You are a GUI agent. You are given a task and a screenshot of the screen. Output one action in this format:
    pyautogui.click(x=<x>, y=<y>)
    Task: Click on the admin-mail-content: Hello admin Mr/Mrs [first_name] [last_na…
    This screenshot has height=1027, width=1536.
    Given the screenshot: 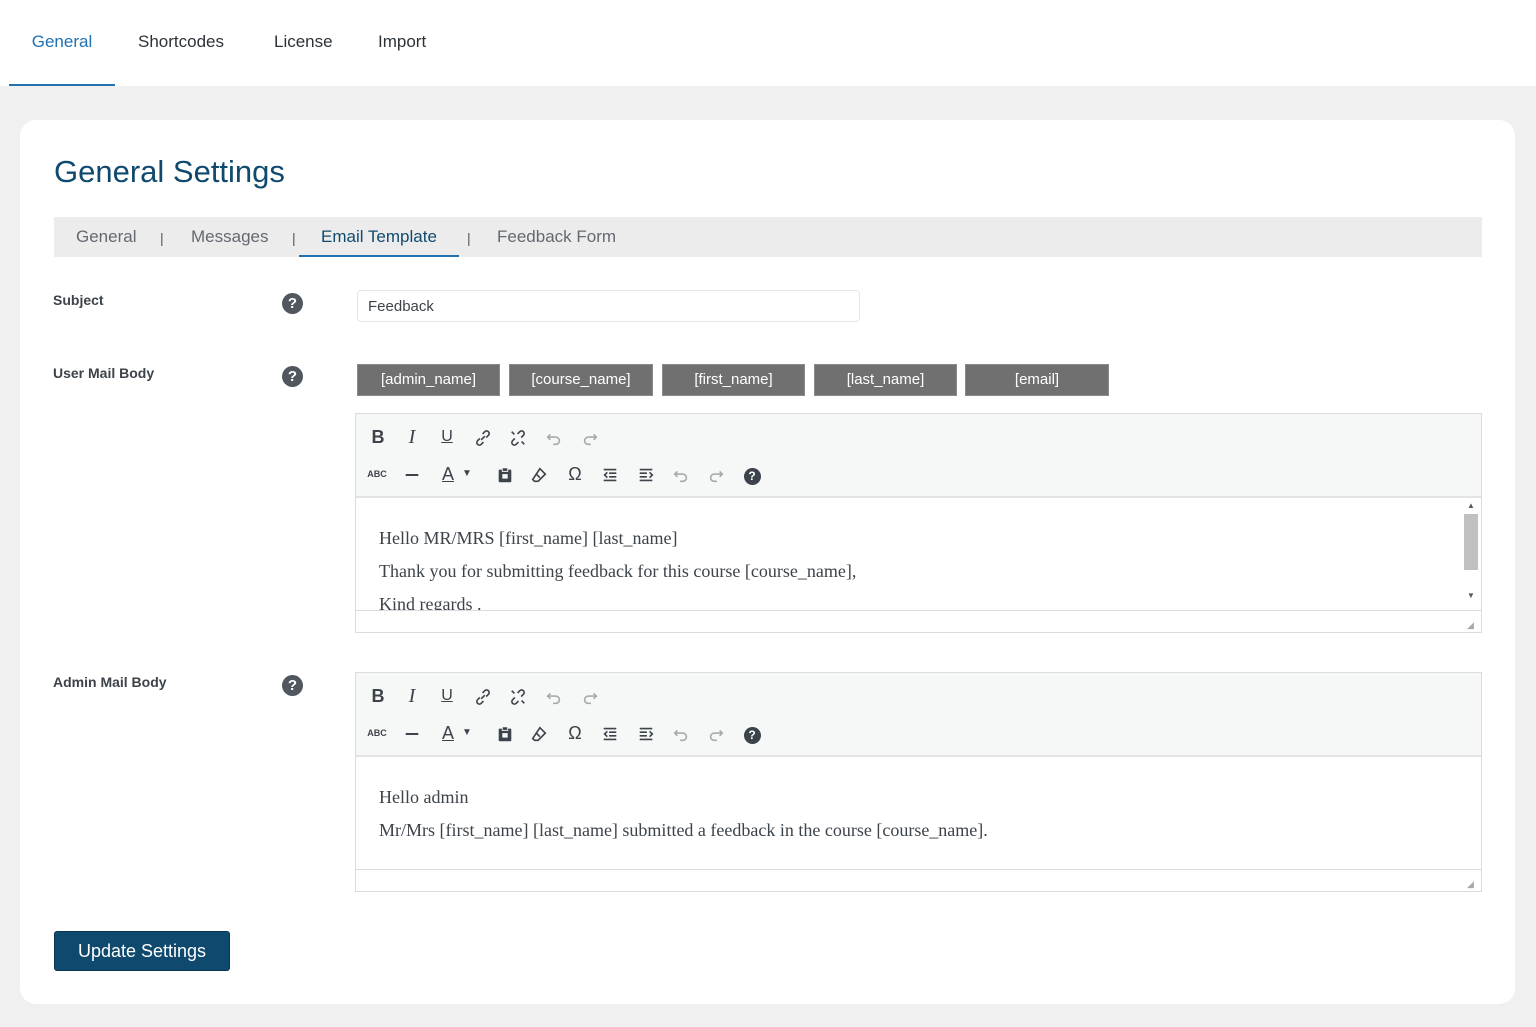 What is the action you would take?
    pyautogui.click(x=918, y=813)
    